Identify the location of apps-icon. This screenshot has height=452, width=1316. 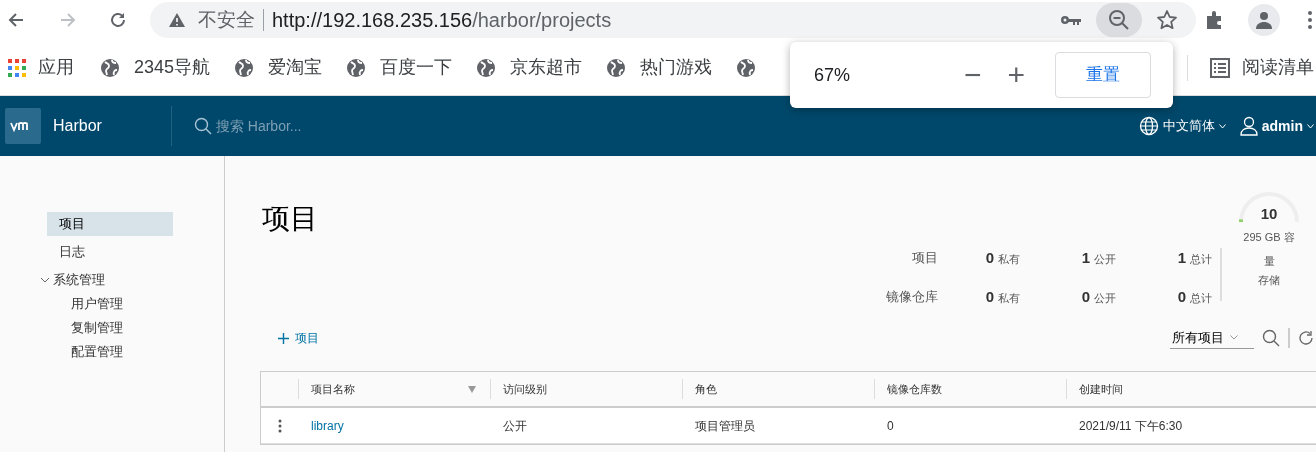
(17, 67).